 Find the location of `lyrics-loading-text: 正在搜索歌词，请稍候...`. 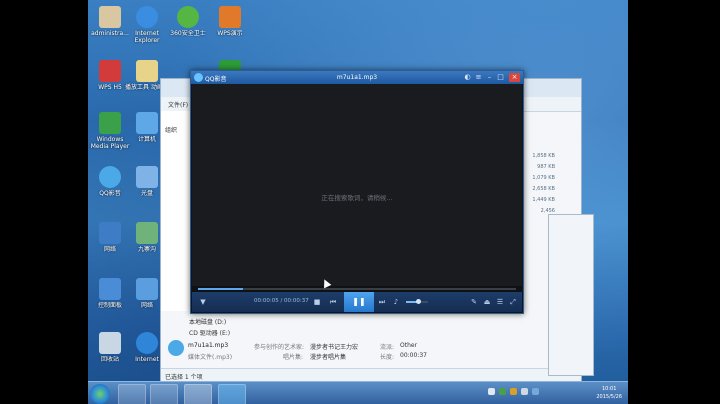

lyrics-loading-text: 正在搜索歌词，请稍候... is located at coordinates (357, 198).